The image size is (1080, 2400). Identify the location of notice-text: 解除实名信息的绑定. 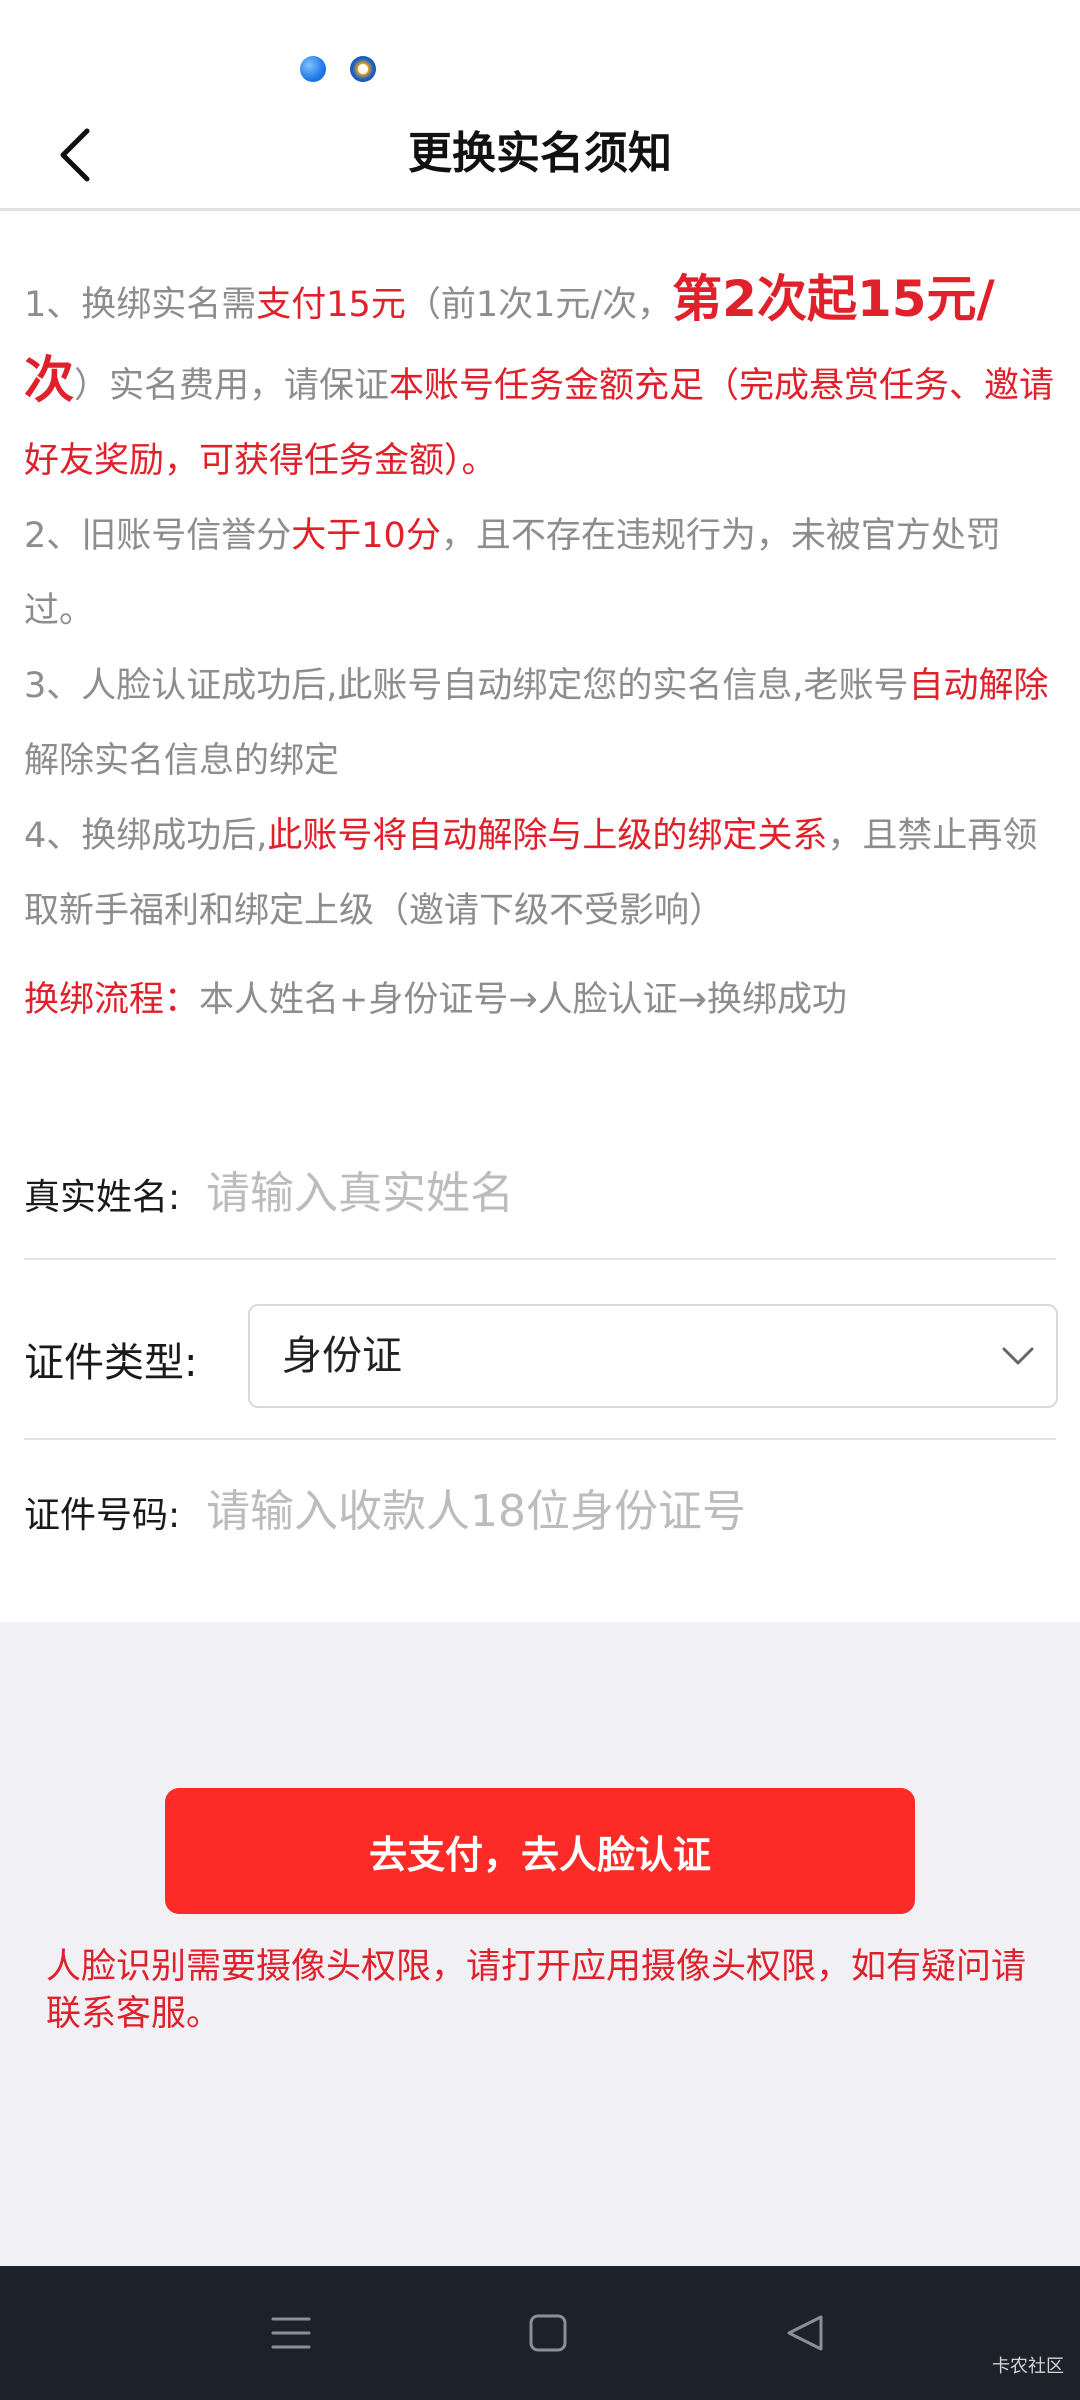
(182, 761).